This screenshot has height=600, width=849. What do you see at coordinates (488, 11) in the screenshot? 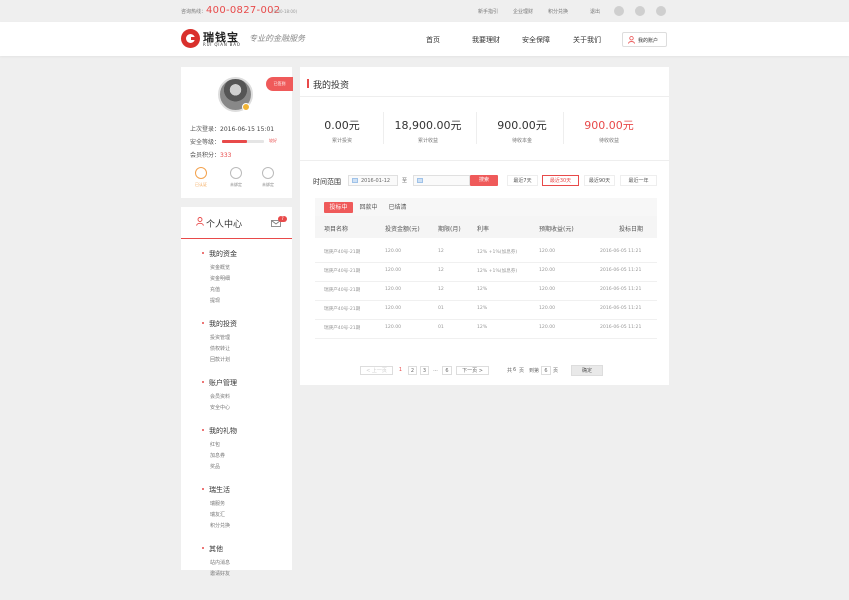
I see `link-newbie-guide: 新手指引` at bounding box center [488, 11].